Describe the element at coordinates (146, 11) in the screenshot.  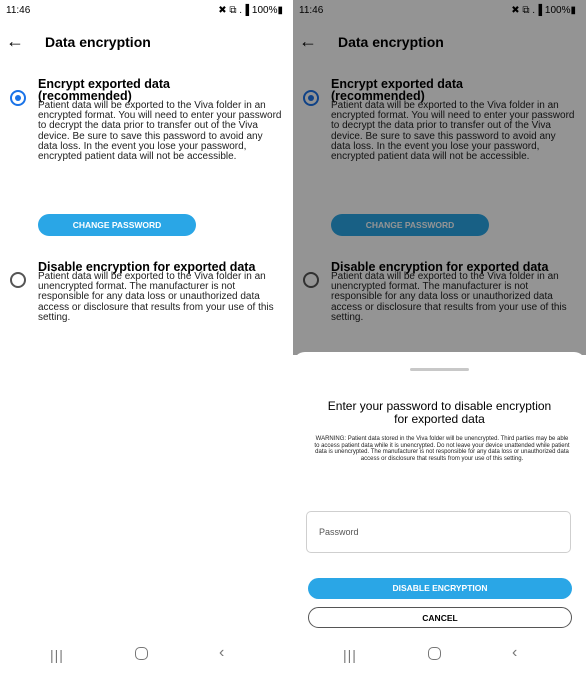
I see `status-bar: 11:46 ✖ ⧉ .▐ 100%▮` at that location.